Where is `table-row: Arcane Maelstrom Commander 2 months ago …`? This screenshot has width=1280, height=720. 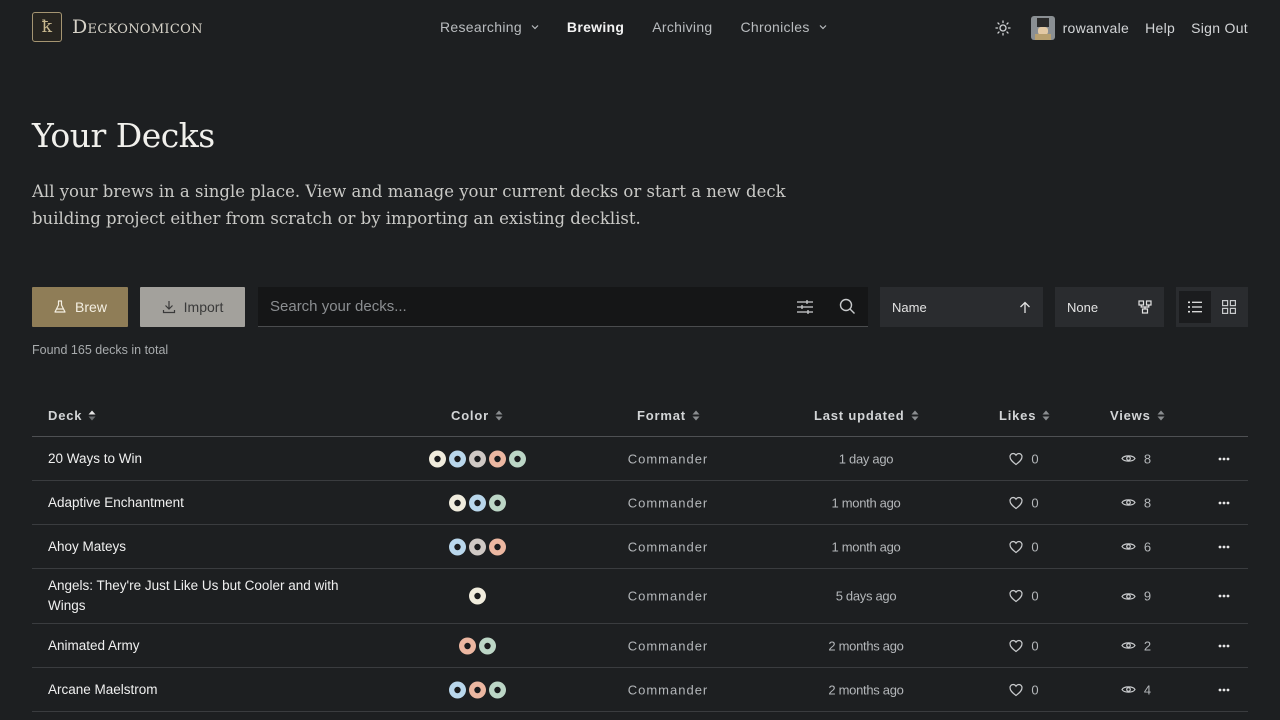 table-row: Arcane Maelstrom Commander 2 months ago … is located at coordinates (640, 690).